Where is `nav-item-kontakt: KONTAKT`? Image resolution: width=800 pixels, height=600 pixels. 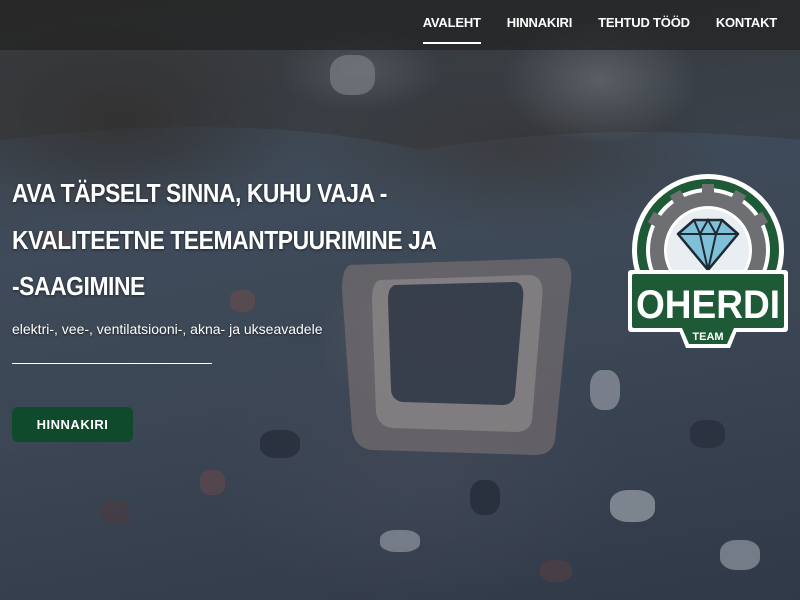
nav-item-kontakt: KONTAKT is located at coordinates (746, 25).